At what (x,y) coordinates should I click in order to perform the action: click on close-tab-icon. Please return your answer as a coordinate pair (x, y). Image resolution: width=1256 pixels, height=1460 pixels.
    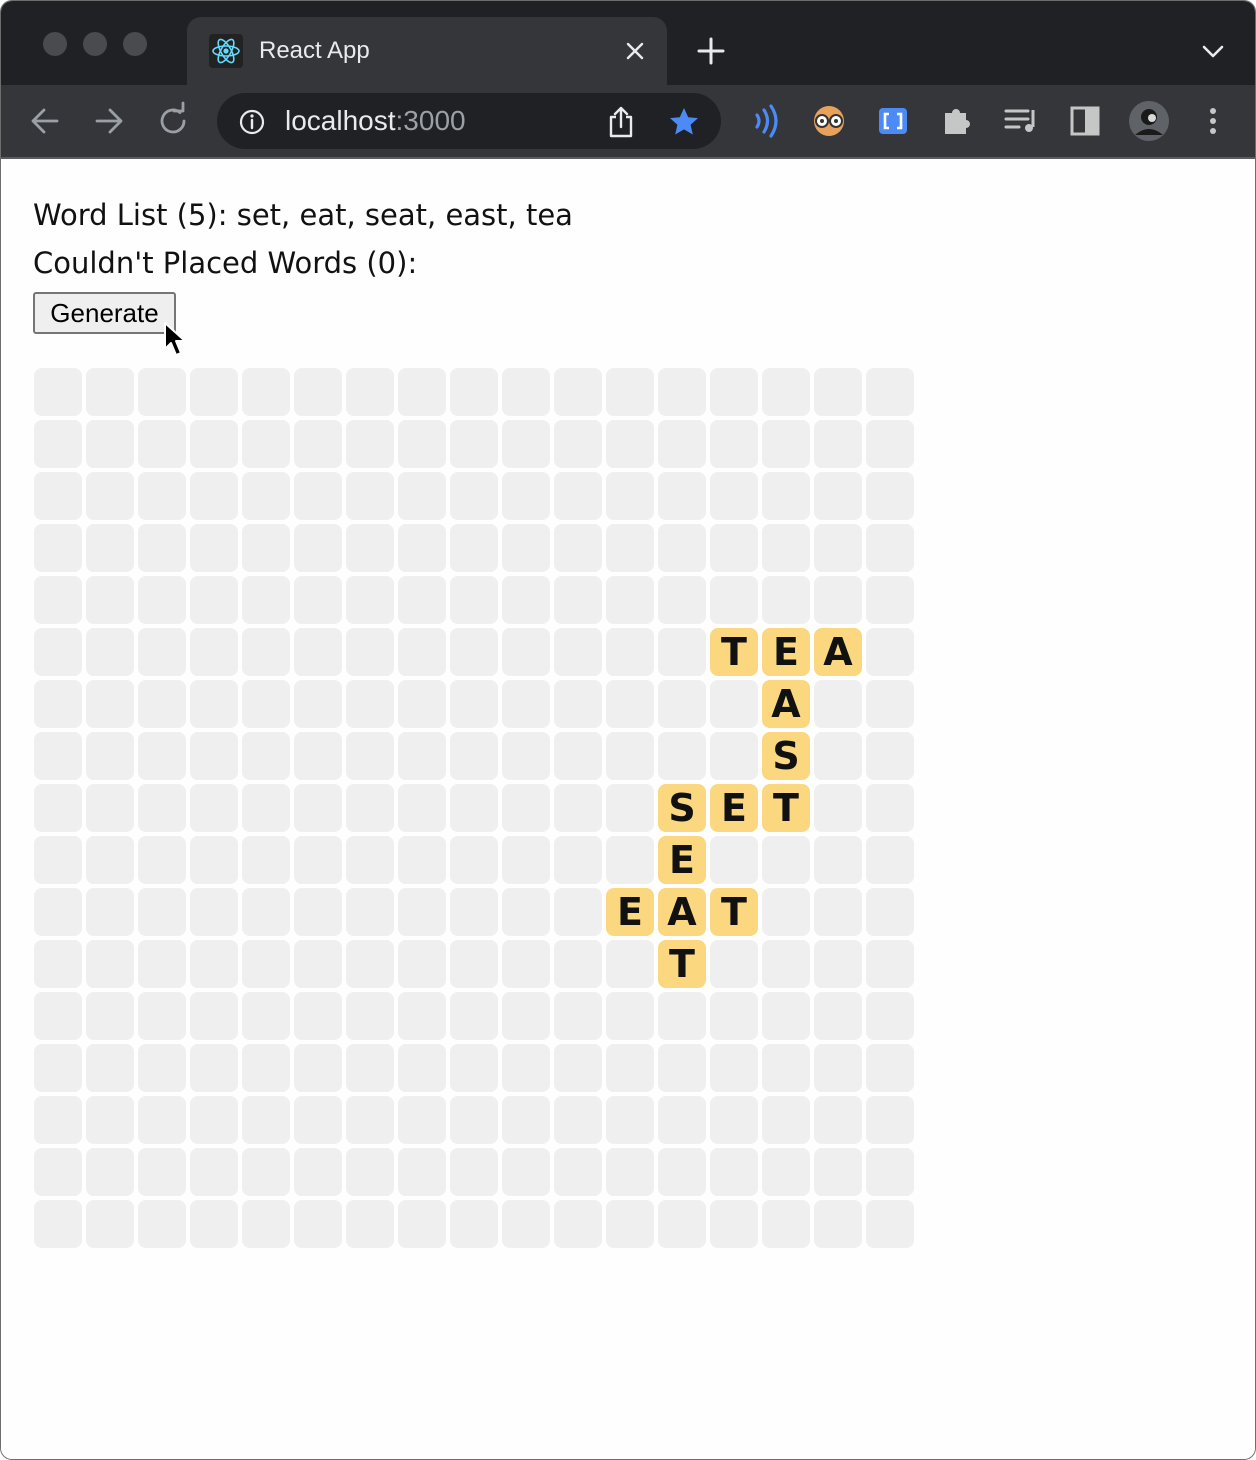
    Looking at the image, I should click on (635, 51).